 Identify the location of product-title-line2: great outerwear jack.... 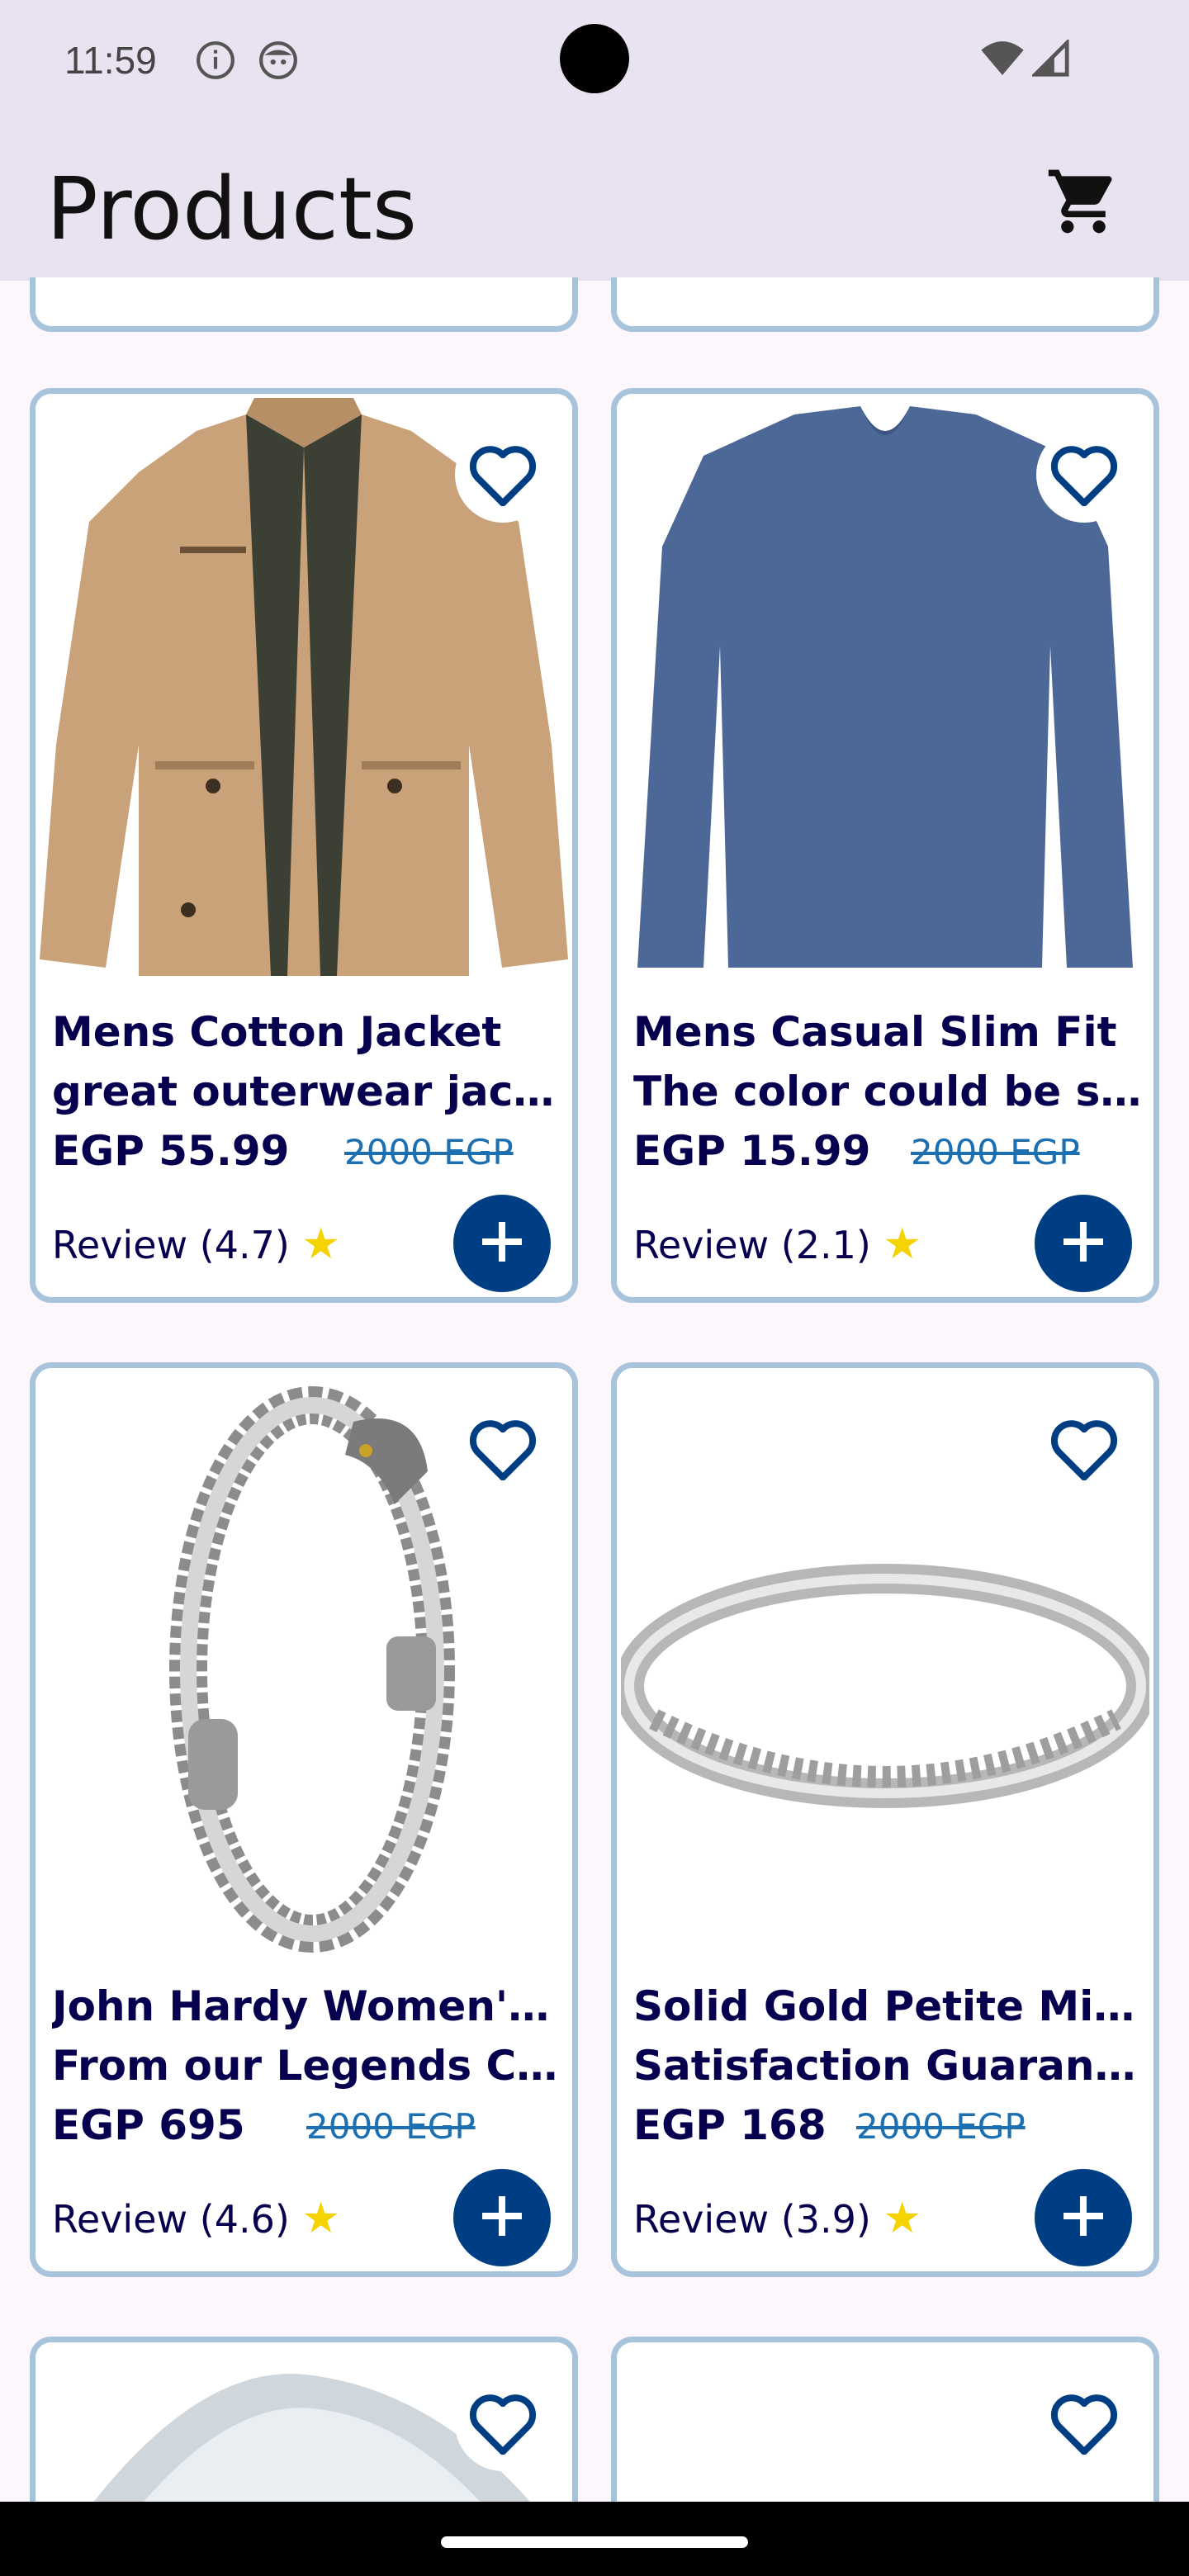
(308, 1091).